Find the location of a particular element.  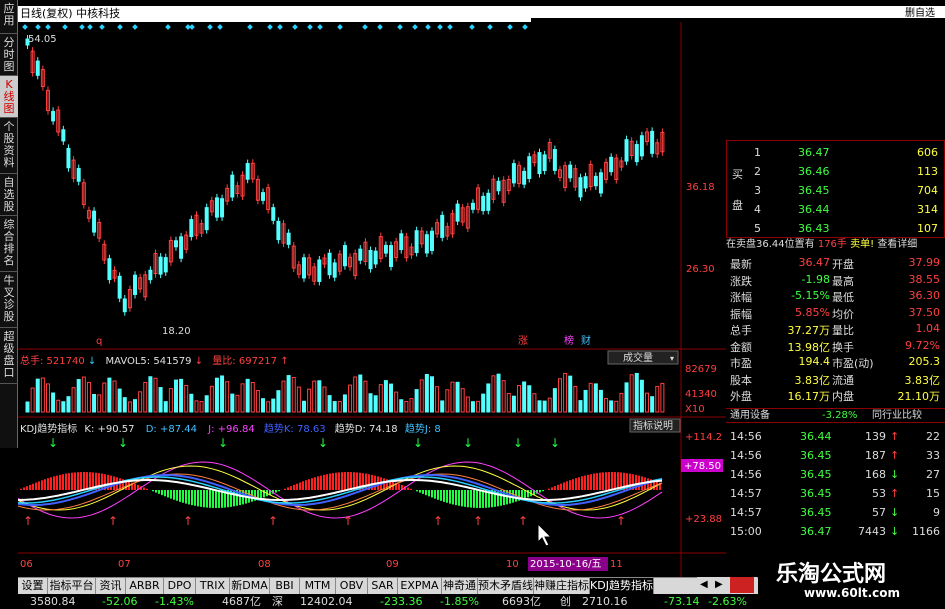

tab-indicator: SAR is located at coordinates (383, 586).